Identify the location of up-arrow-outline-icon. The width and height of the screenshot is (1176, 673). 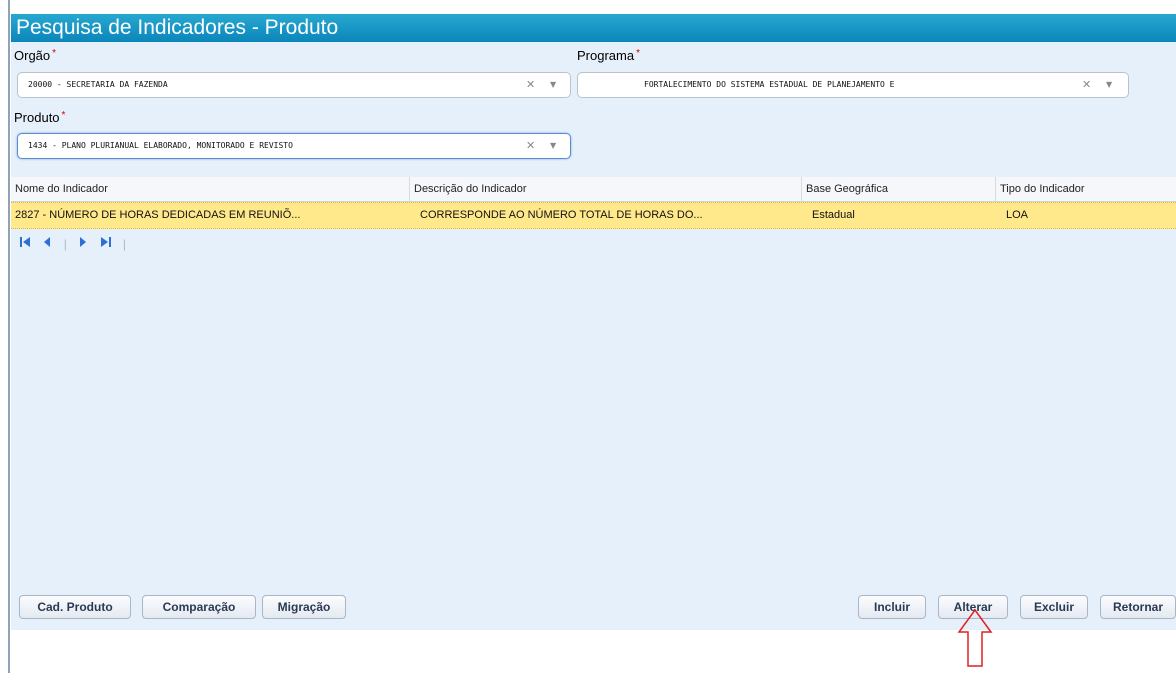
(975, 638).